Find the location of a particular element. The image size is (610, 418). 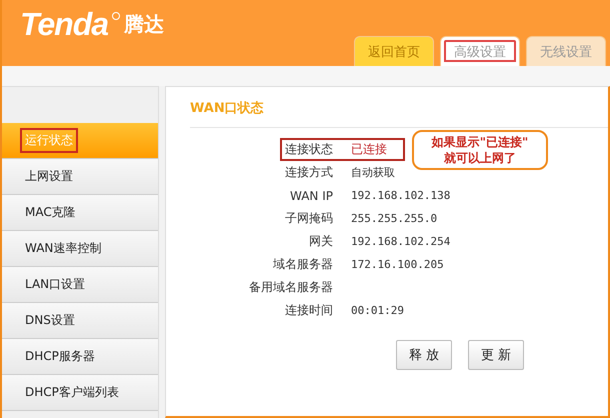

action-button: 更 新 is located at coordinates (496, 355).